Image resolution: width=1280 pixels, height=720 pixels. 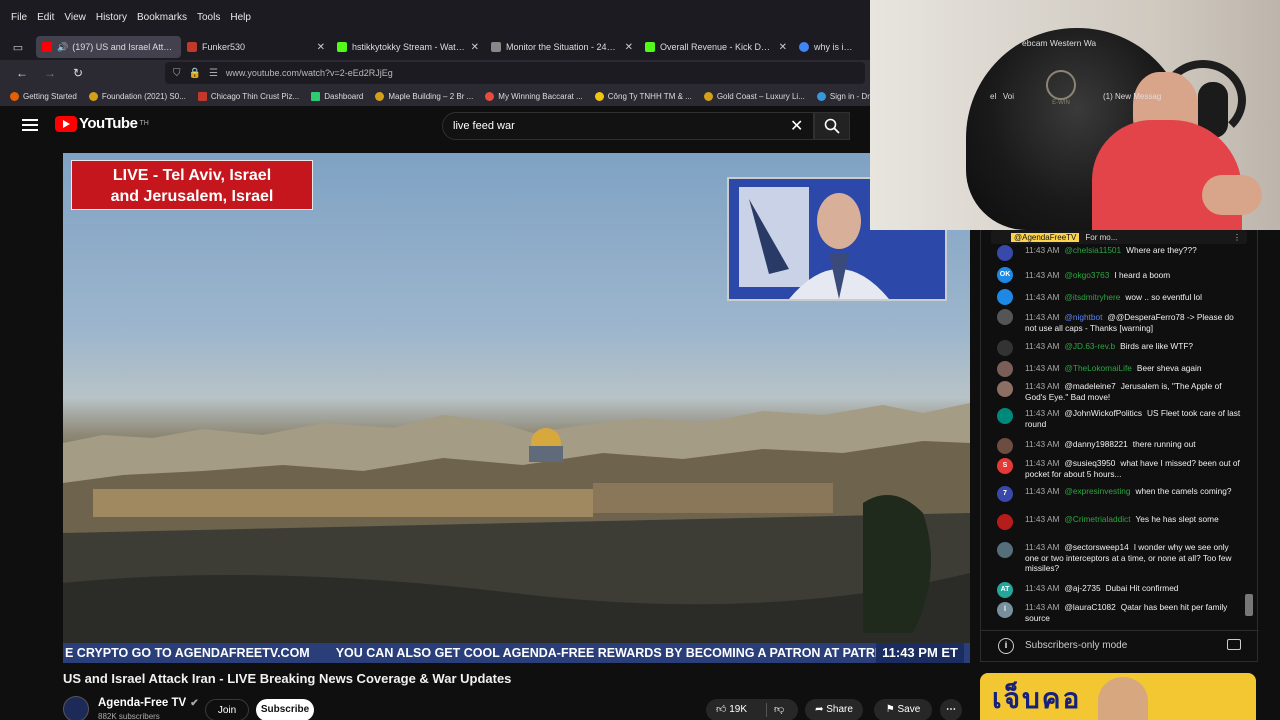 I want to click on chair-logo-icon, so click(x=1061, y=85).